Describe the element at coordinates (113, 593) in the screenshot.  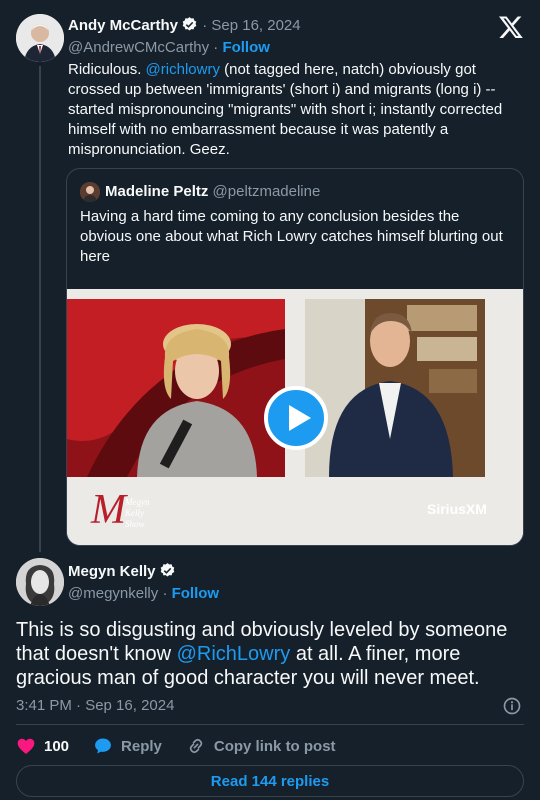
I see `main-handle: @megynkelly` at that location.